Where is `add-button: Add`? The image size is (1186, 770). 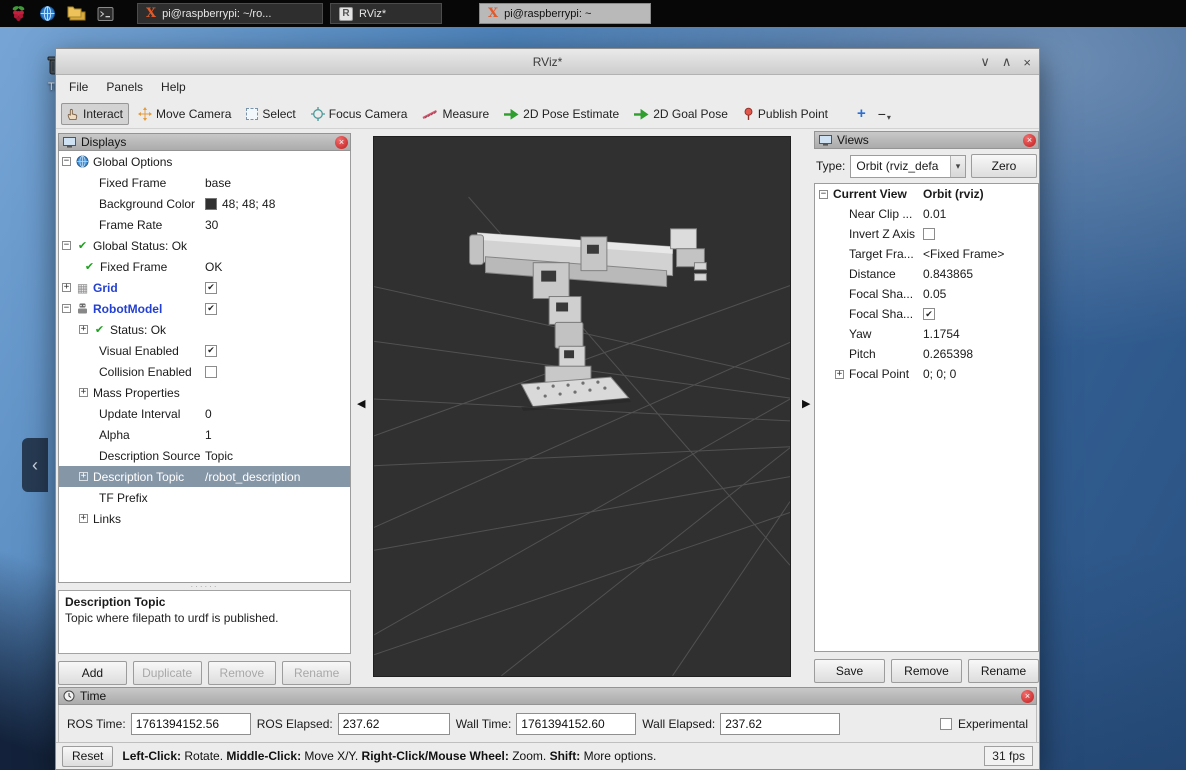 add-button: Add is located at coordinates (92, 673).